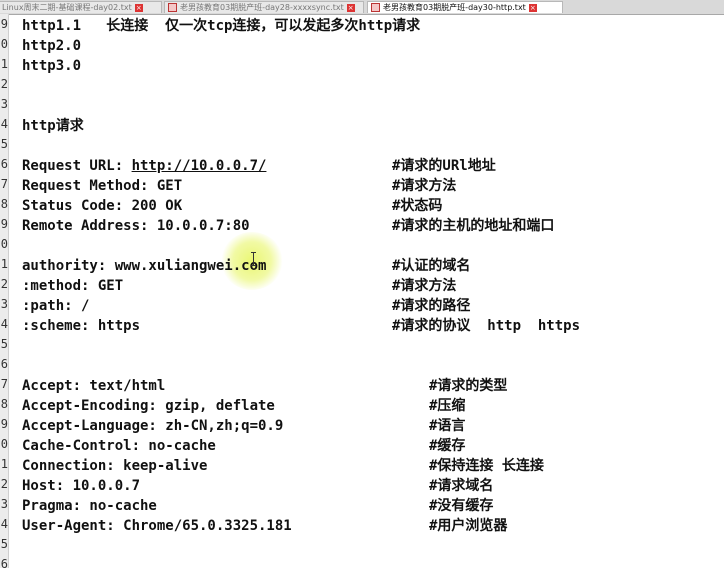 The height and width of the screenshot is (568, 724). Describe the element at coordinates (486, 466) in the screenshot. I see `comment: #保持连接 长连接` at that location.